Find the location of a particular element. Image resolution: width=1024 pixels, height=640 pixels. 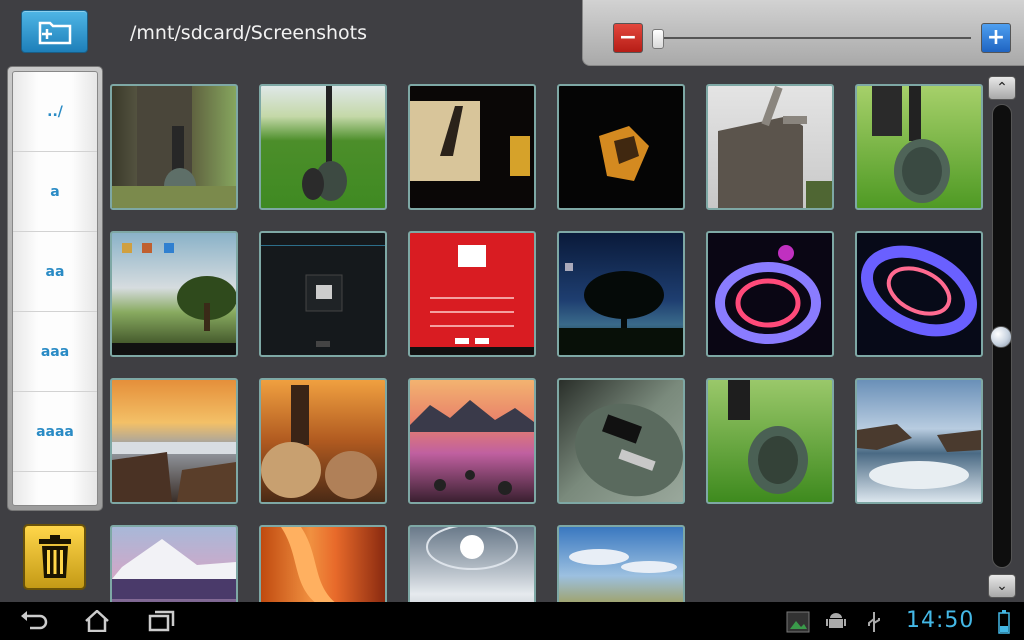

delete-button is located at coordinates (54, 557).